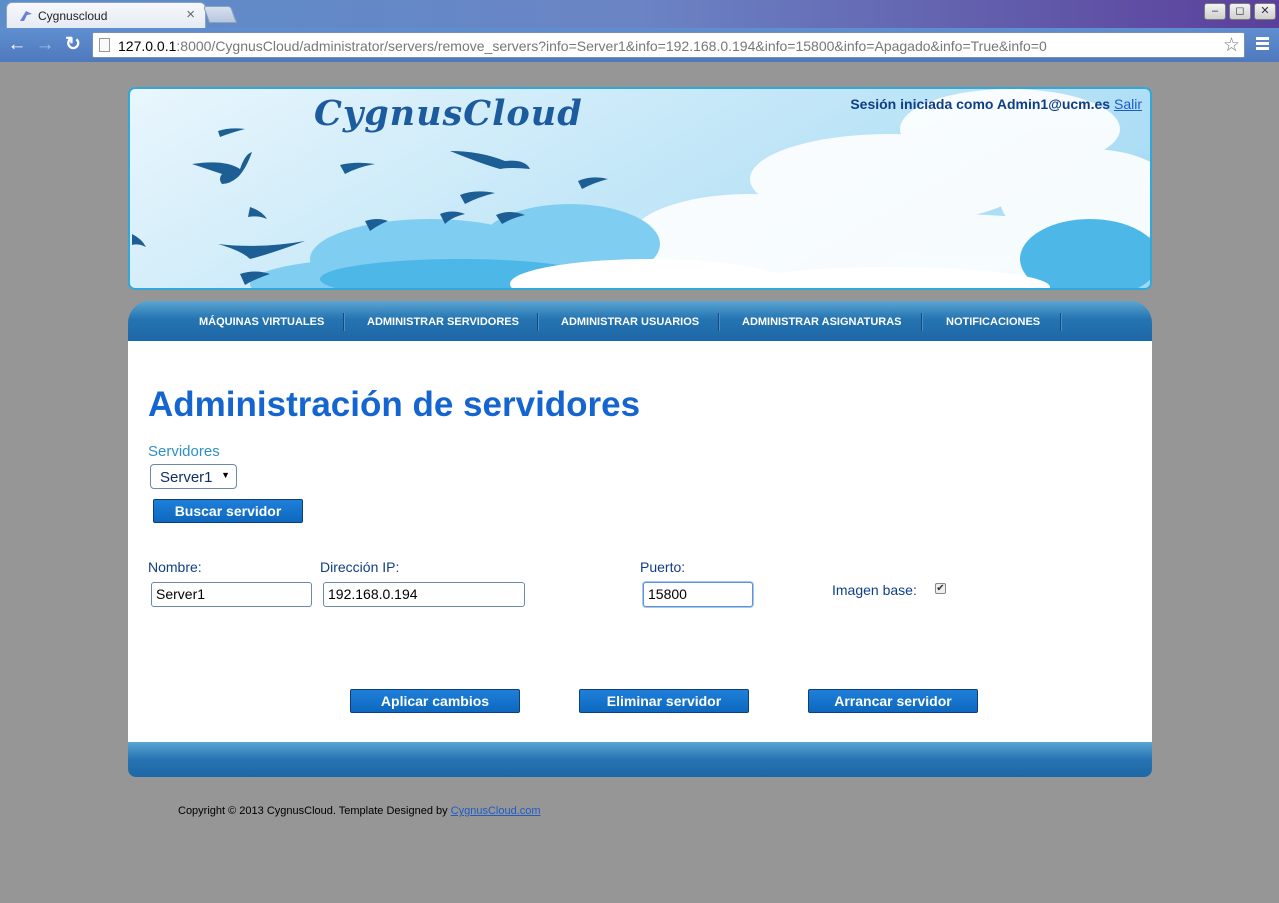 This screenshot has height=903, width=1279. What do you see at coordinates (1240, 11) in the screenshot?
I see `maximize-button: ◻` at bounding box center [1240, 11].